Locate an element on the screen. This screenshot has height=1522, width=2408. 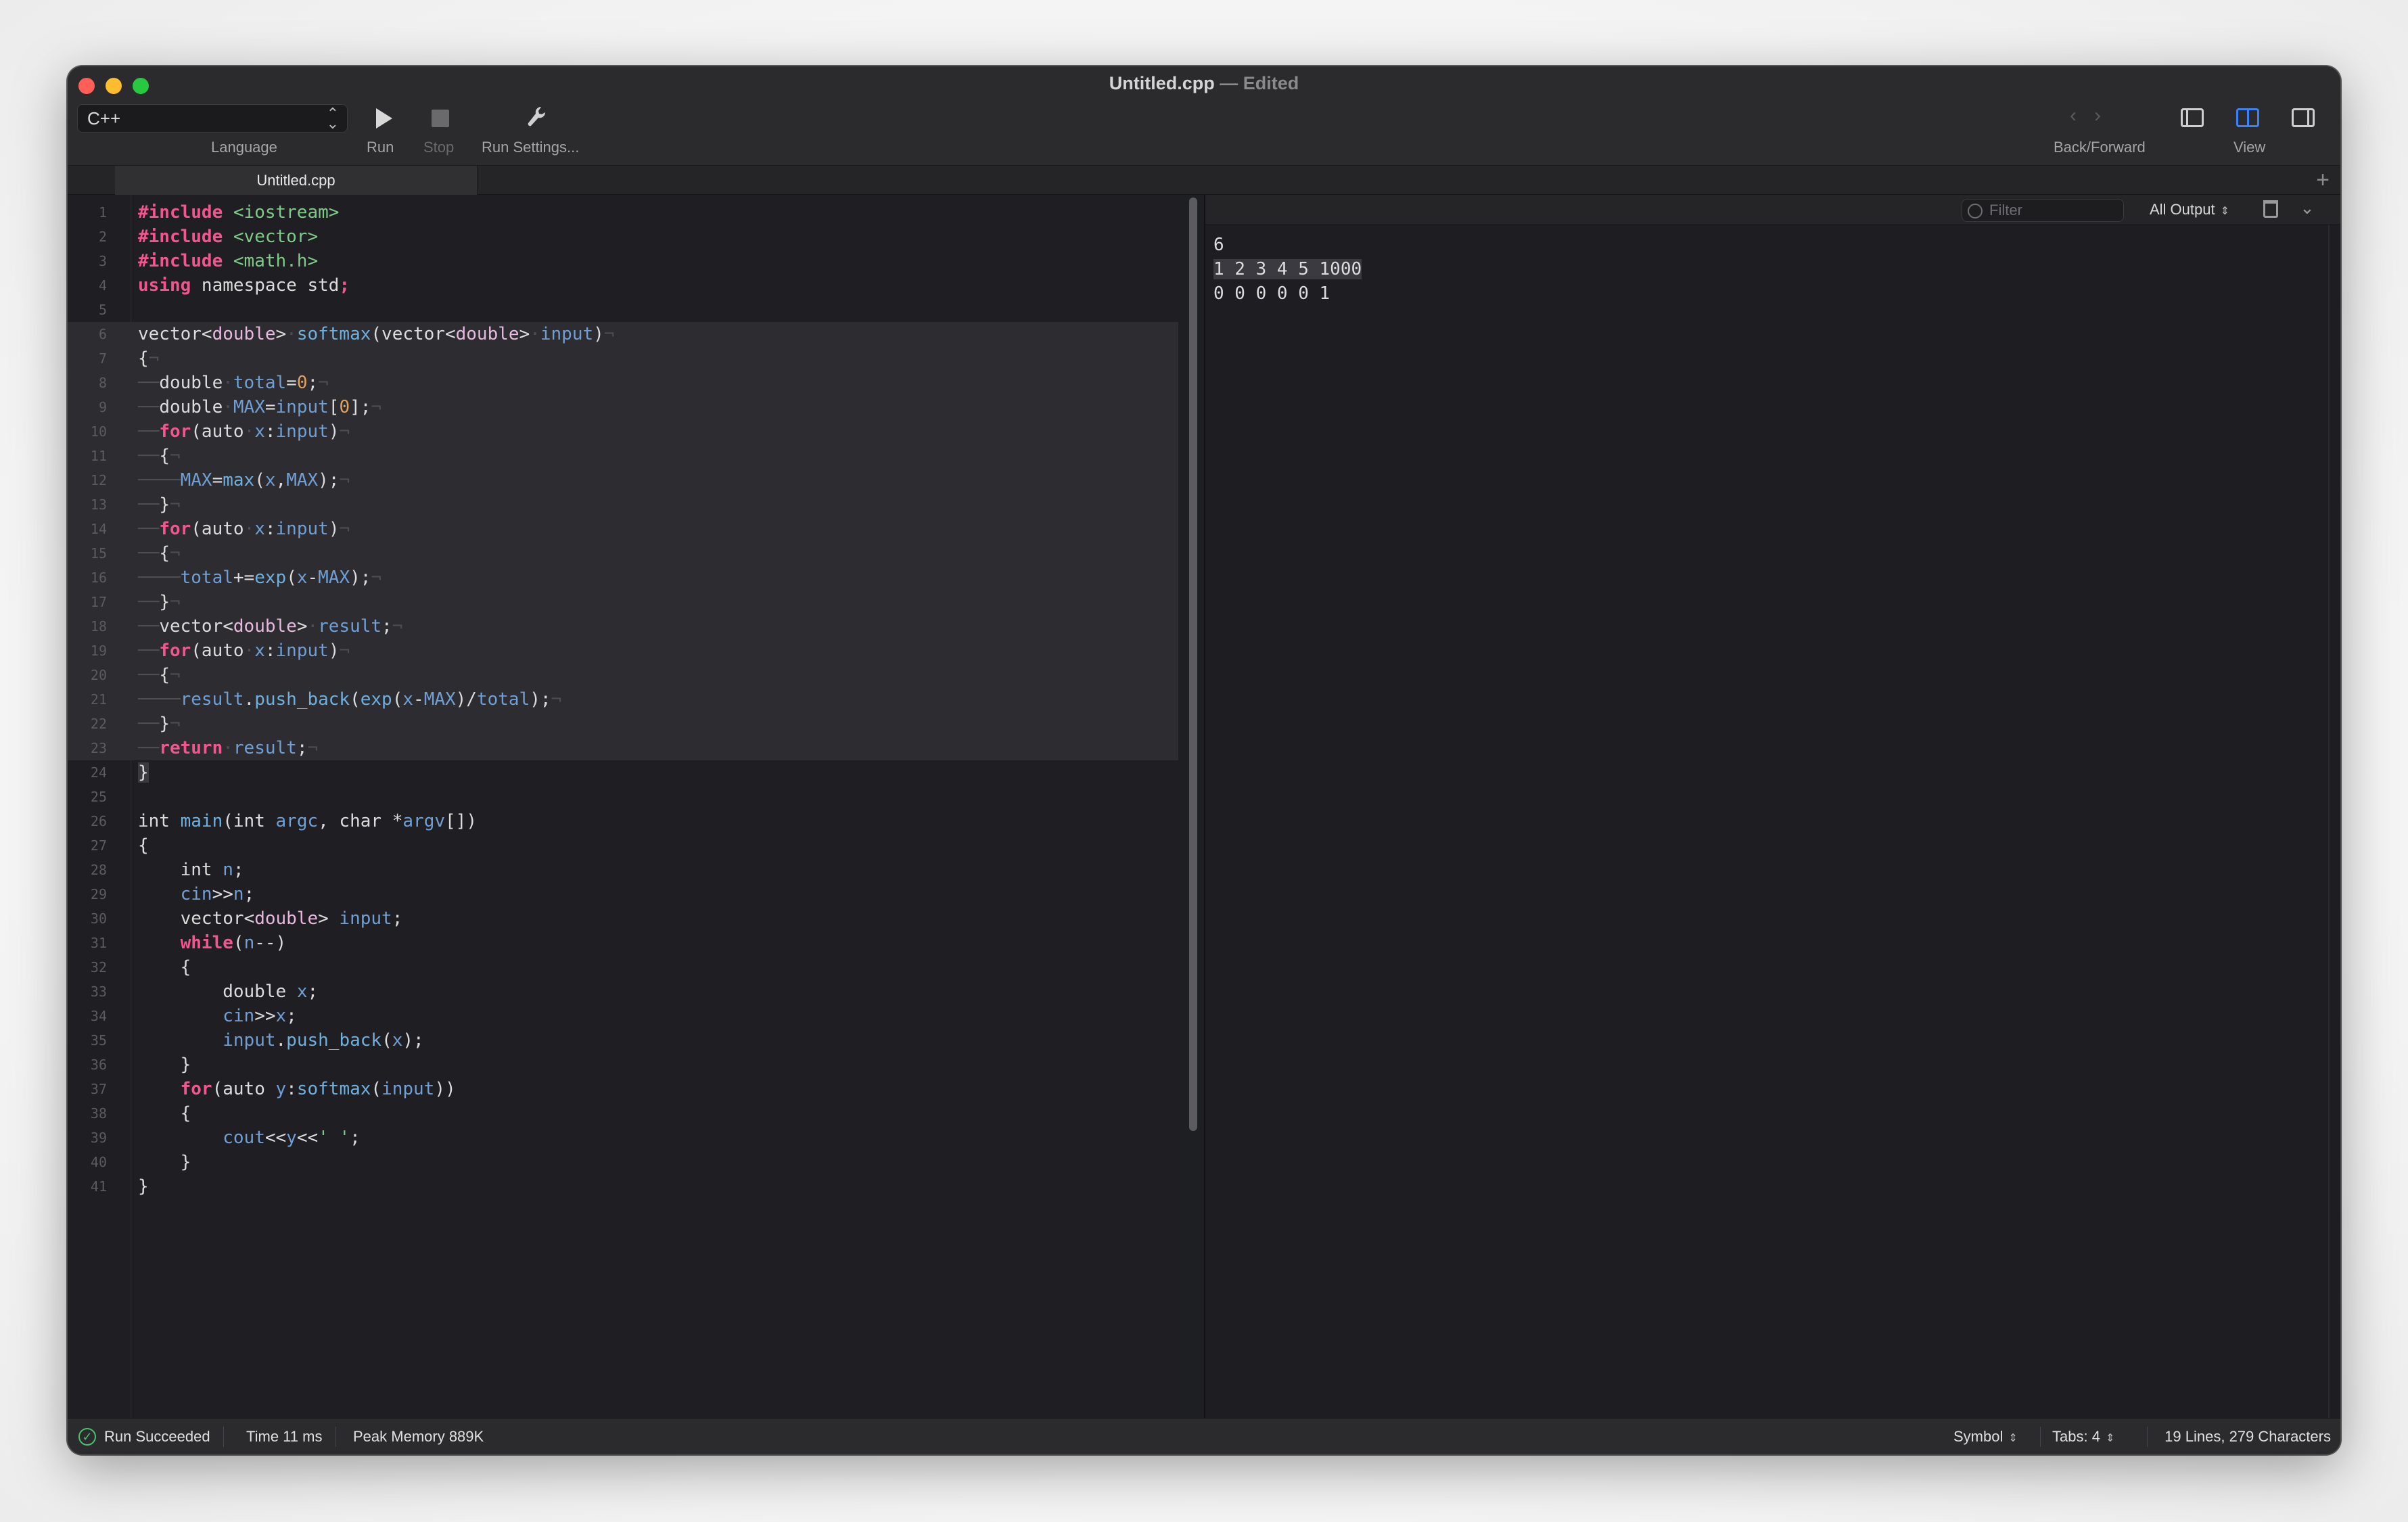
chevron-updown-icon: ⌃ ⌄ is located at coordinates (332, 118).